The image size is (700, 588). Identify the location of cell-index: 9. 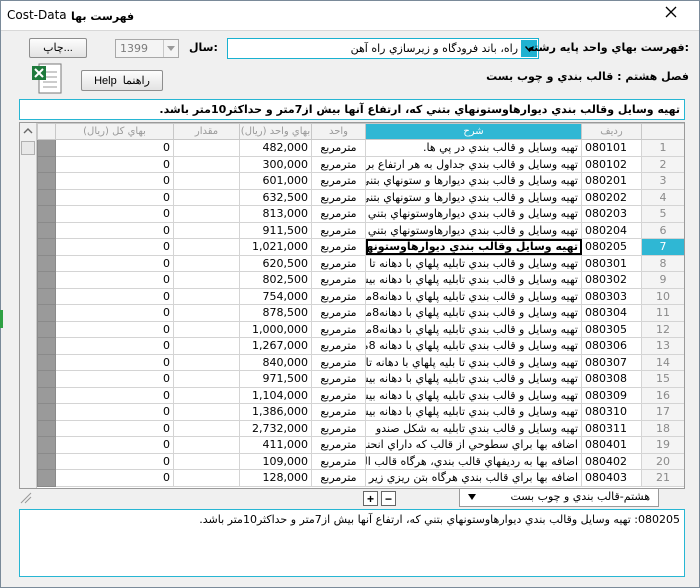
(662, 280).